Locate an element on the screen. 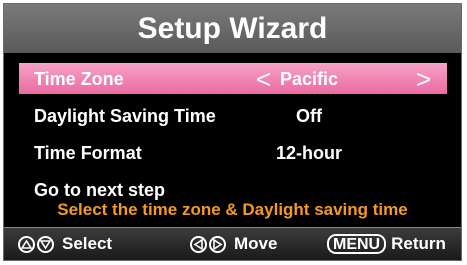 This screenshot has height=265, width=467. move-label: Move is located at coordinates (256, 243).